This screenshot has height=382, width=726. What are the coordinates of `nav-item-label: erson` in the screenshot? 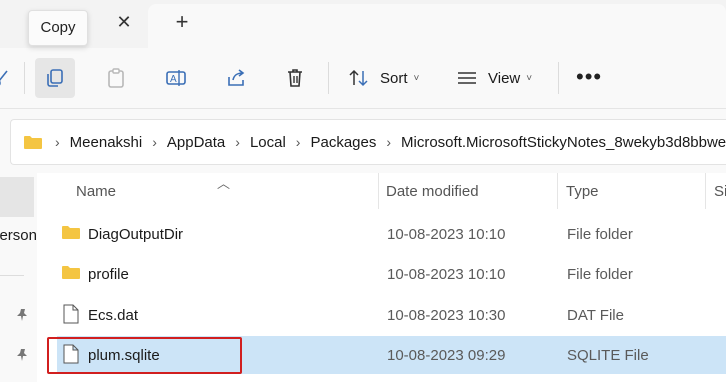 It's located at (18, 235).